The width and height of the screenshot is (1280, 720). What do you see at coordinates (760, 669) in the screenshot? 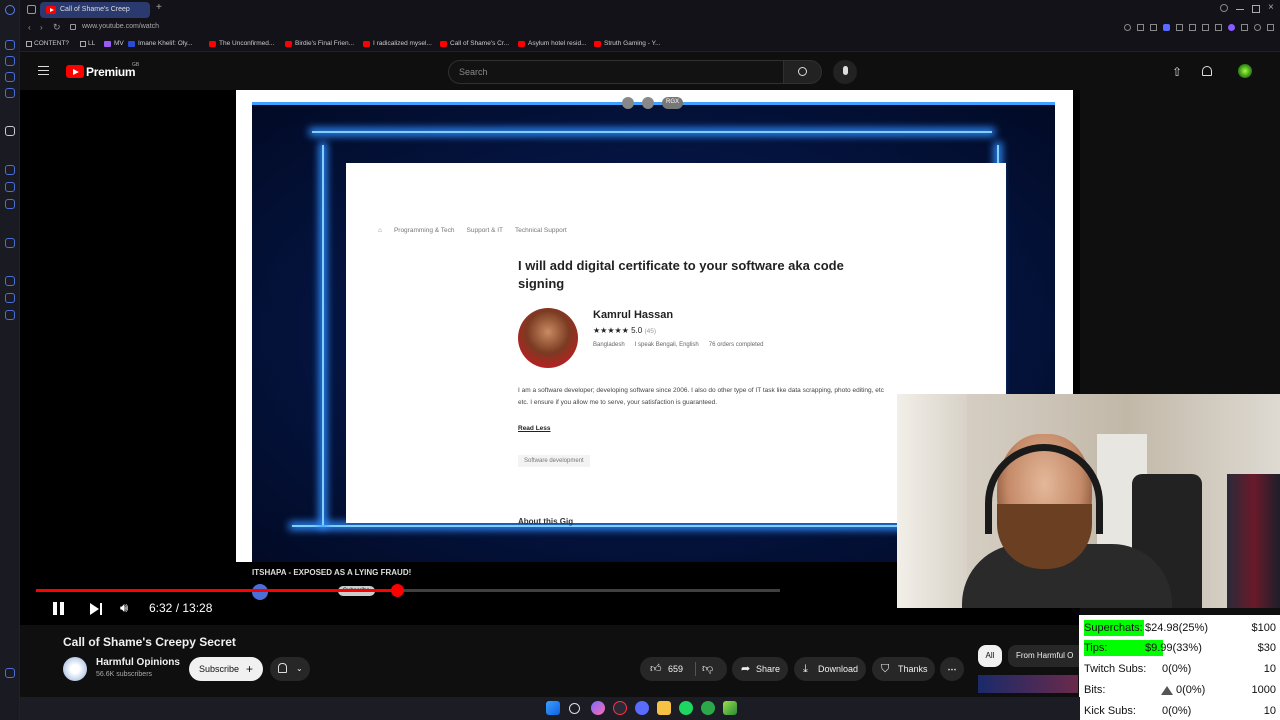
I see `share-button: ➦ Share` at bounding box center [760, 669].